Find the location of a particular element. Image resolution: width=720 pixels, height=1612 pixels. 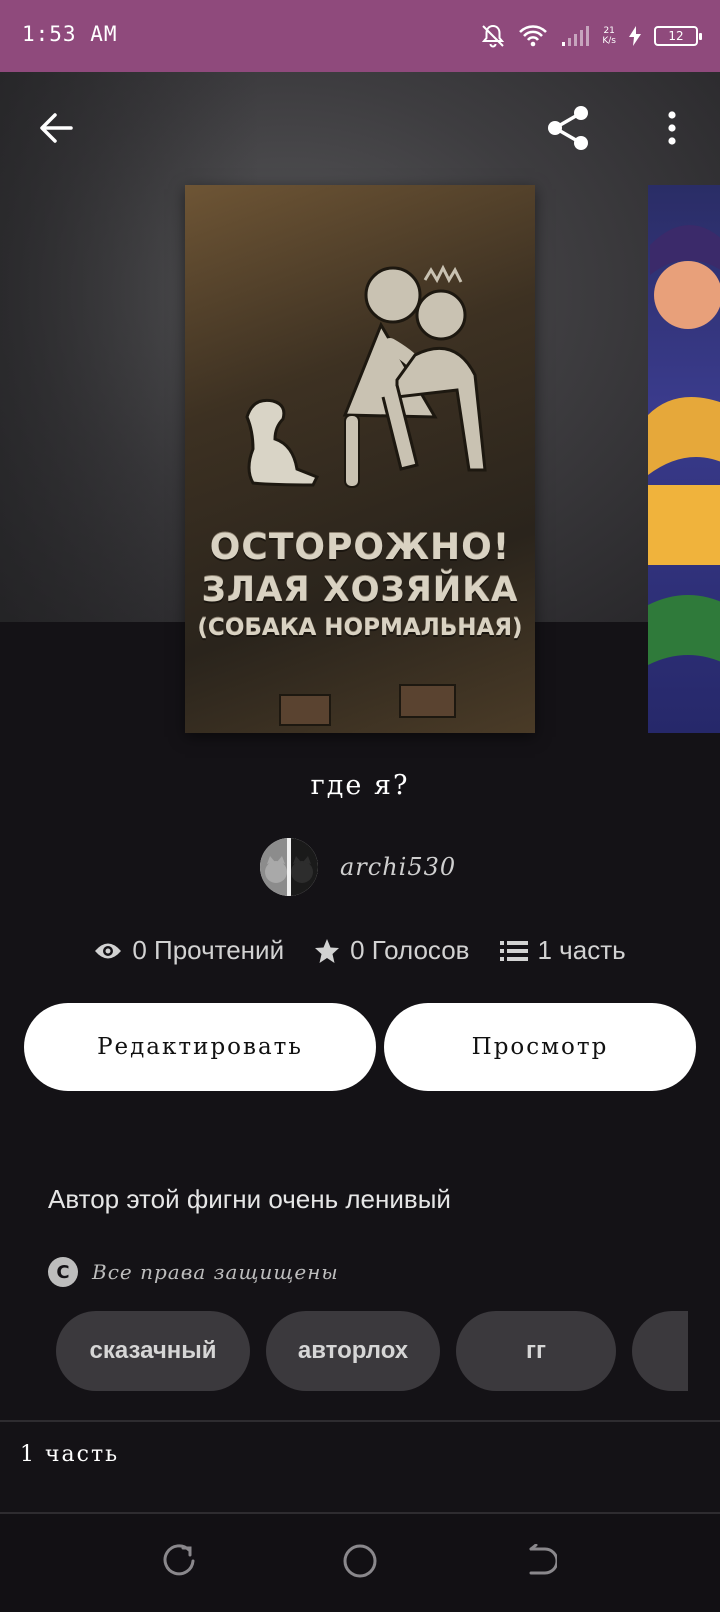

star-icon is located at coordinates (327, 951).